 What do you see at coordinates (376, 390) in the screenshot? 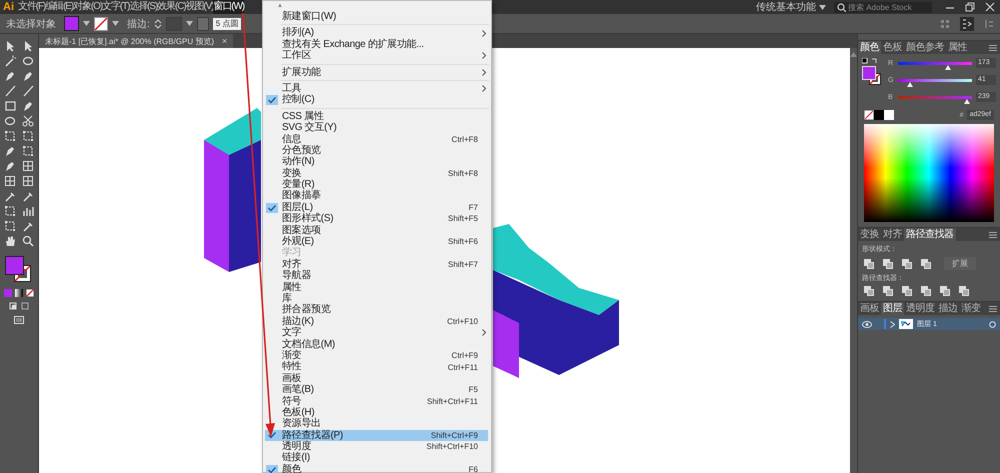
I see `menu-item: 画笔(B) F5` at bounding box center [376, 390].